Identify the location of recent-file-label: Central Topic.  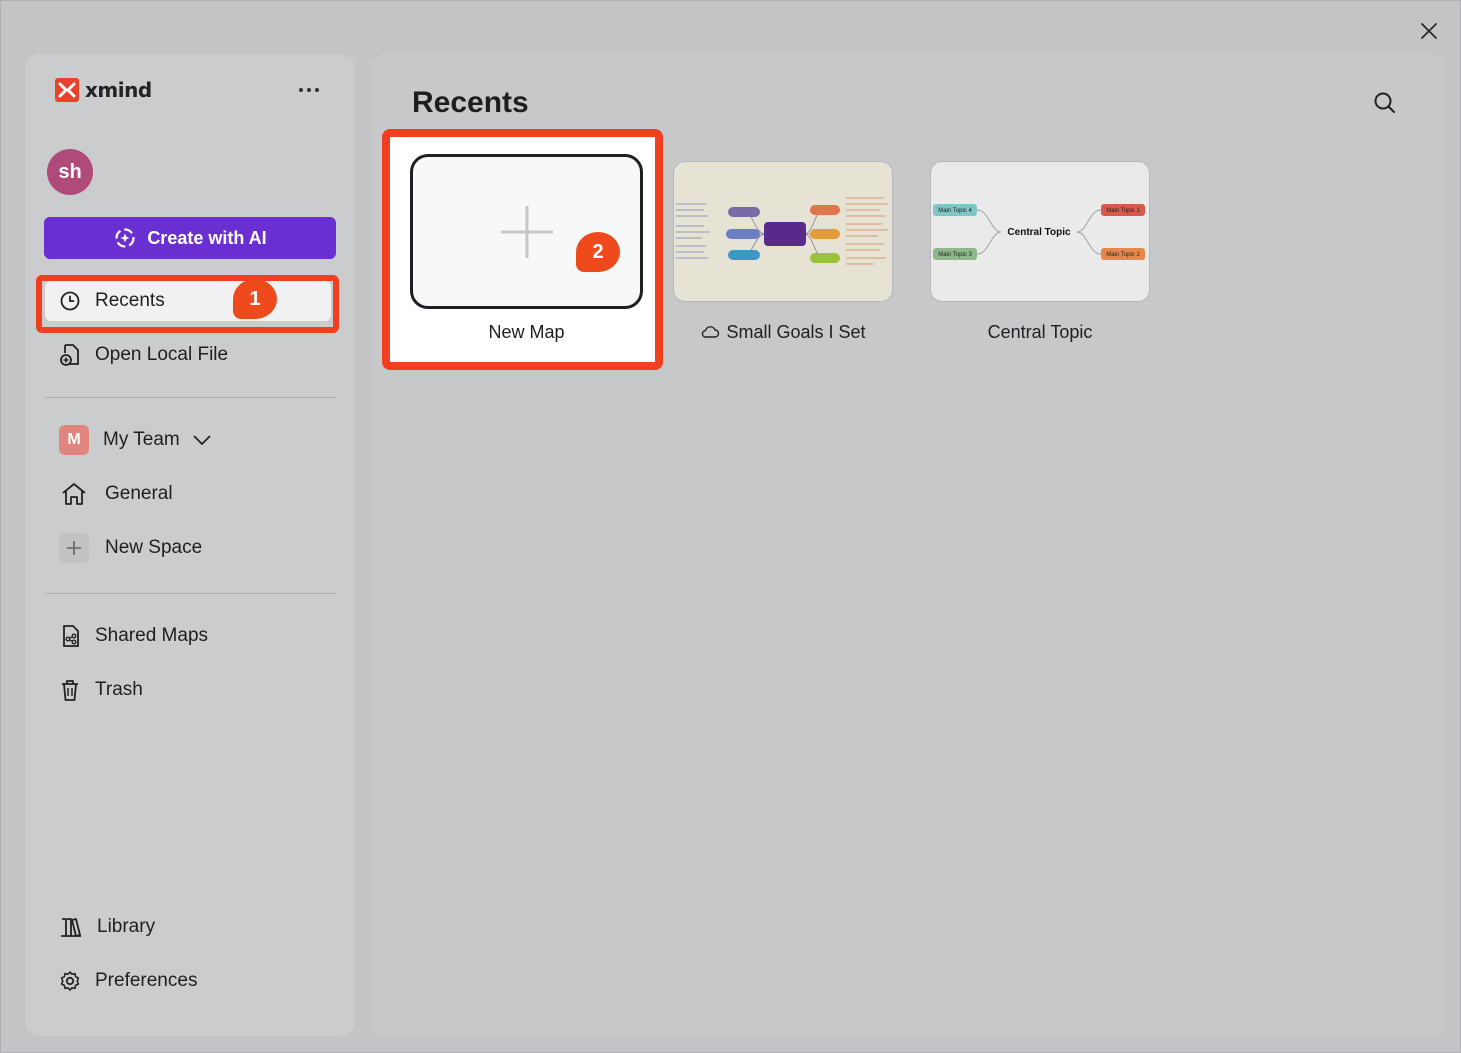
(1040, 332).